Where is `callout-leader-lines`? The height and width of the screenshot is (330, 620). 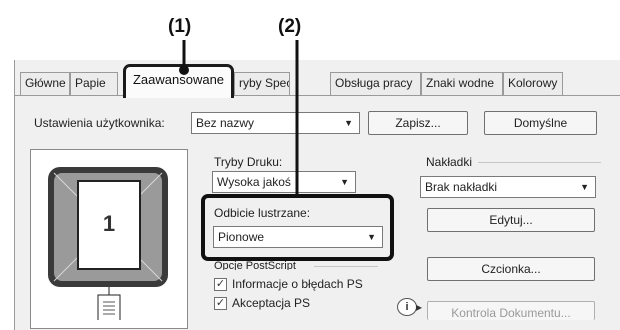
callout-leader-lines is located at coordinates (239, 118).